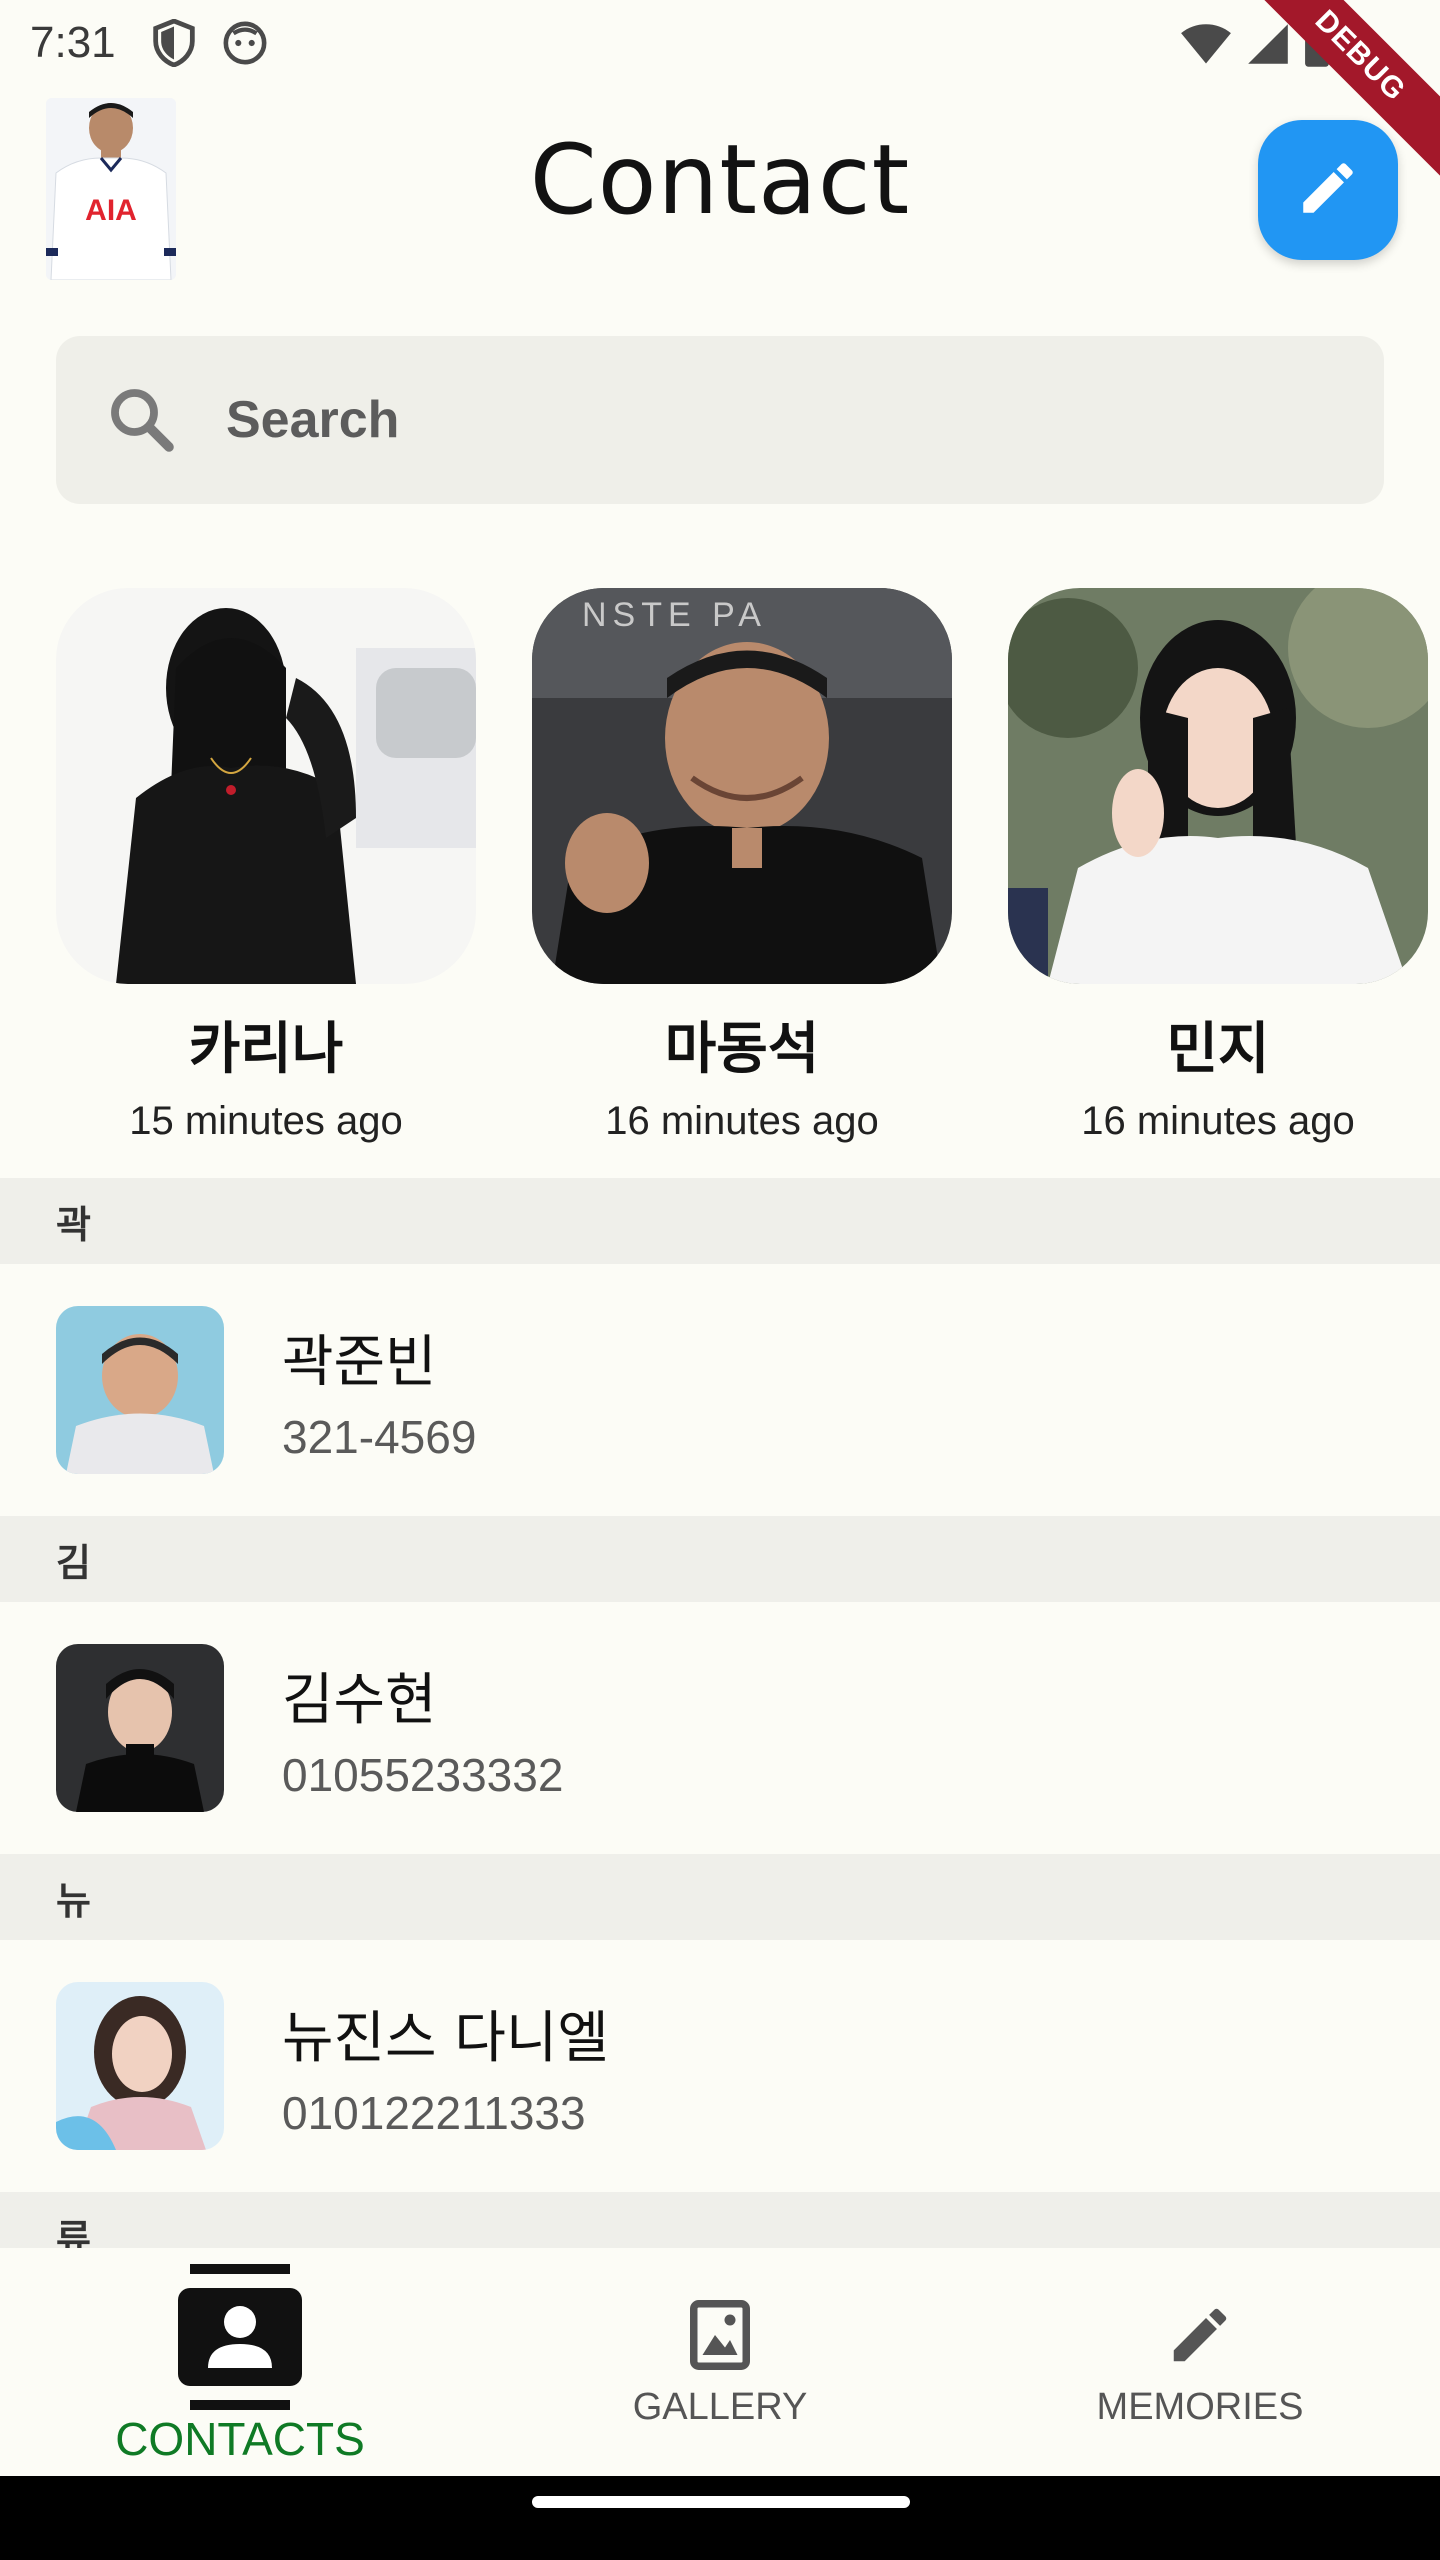  What do you see at coordinates (423, 1774) in the screenshot?
I see `contact-phone: 01055233332` at bounding box center [423, 1774].